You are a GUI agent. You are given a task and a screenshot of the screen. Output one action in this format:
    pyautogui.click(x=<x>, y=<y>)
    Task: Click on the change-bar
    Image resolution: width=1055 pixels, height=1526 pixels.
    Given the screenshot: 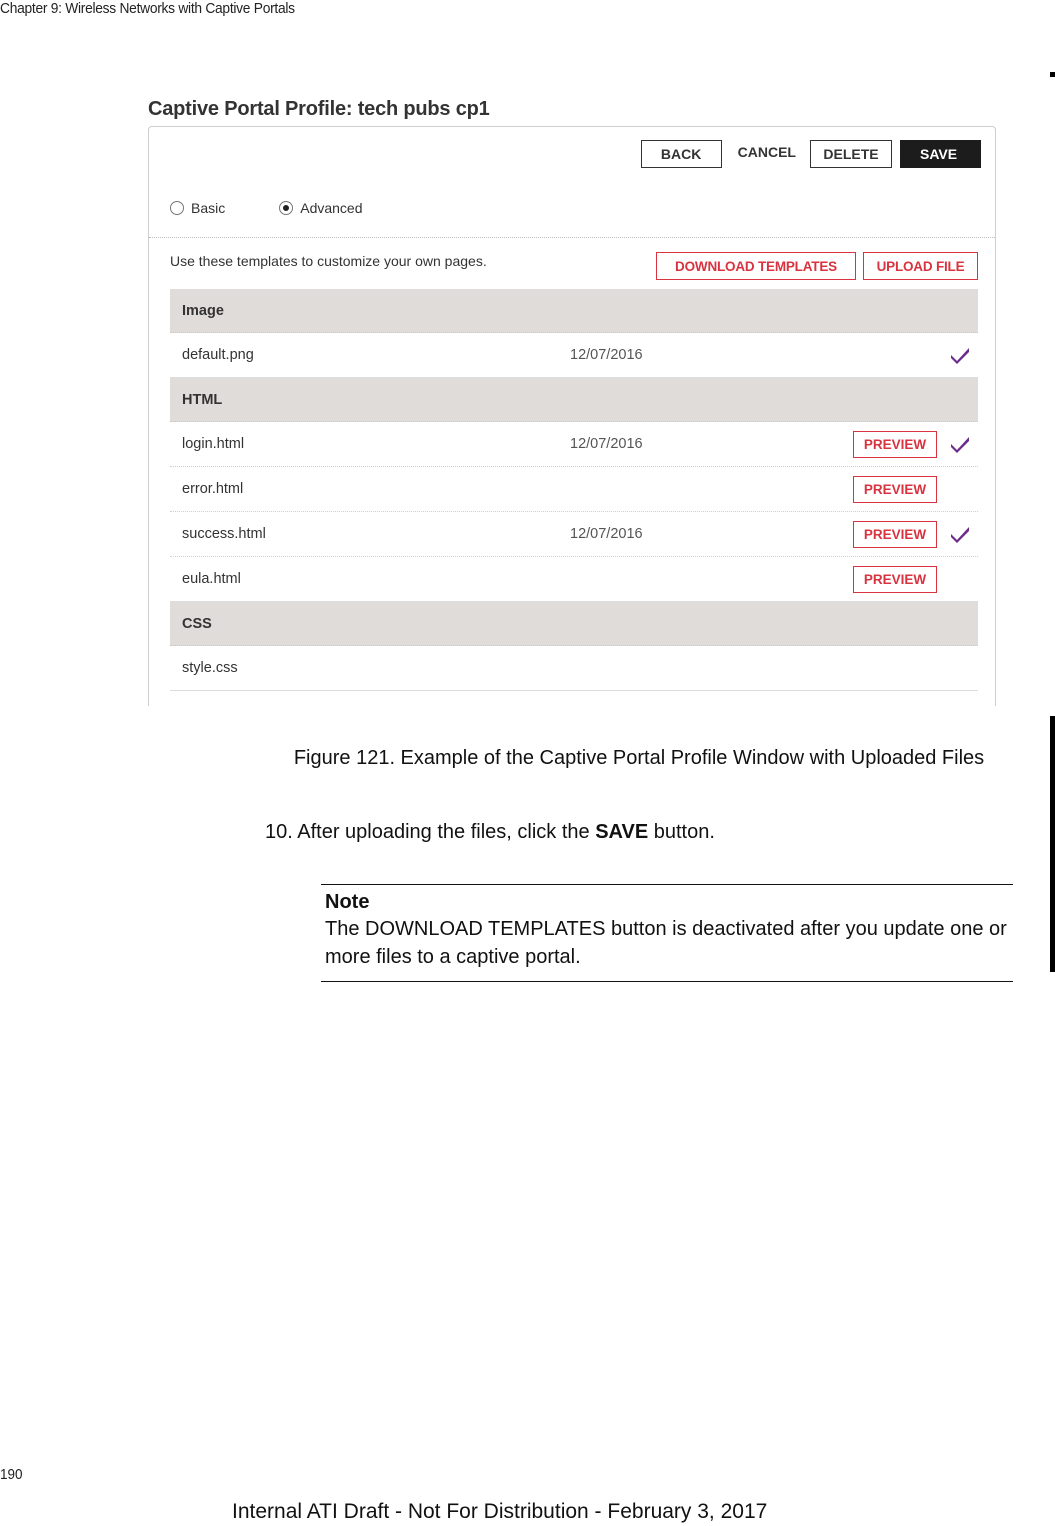 What is the action you would take?
    pyautogui.click(x=1052, y=844)
    